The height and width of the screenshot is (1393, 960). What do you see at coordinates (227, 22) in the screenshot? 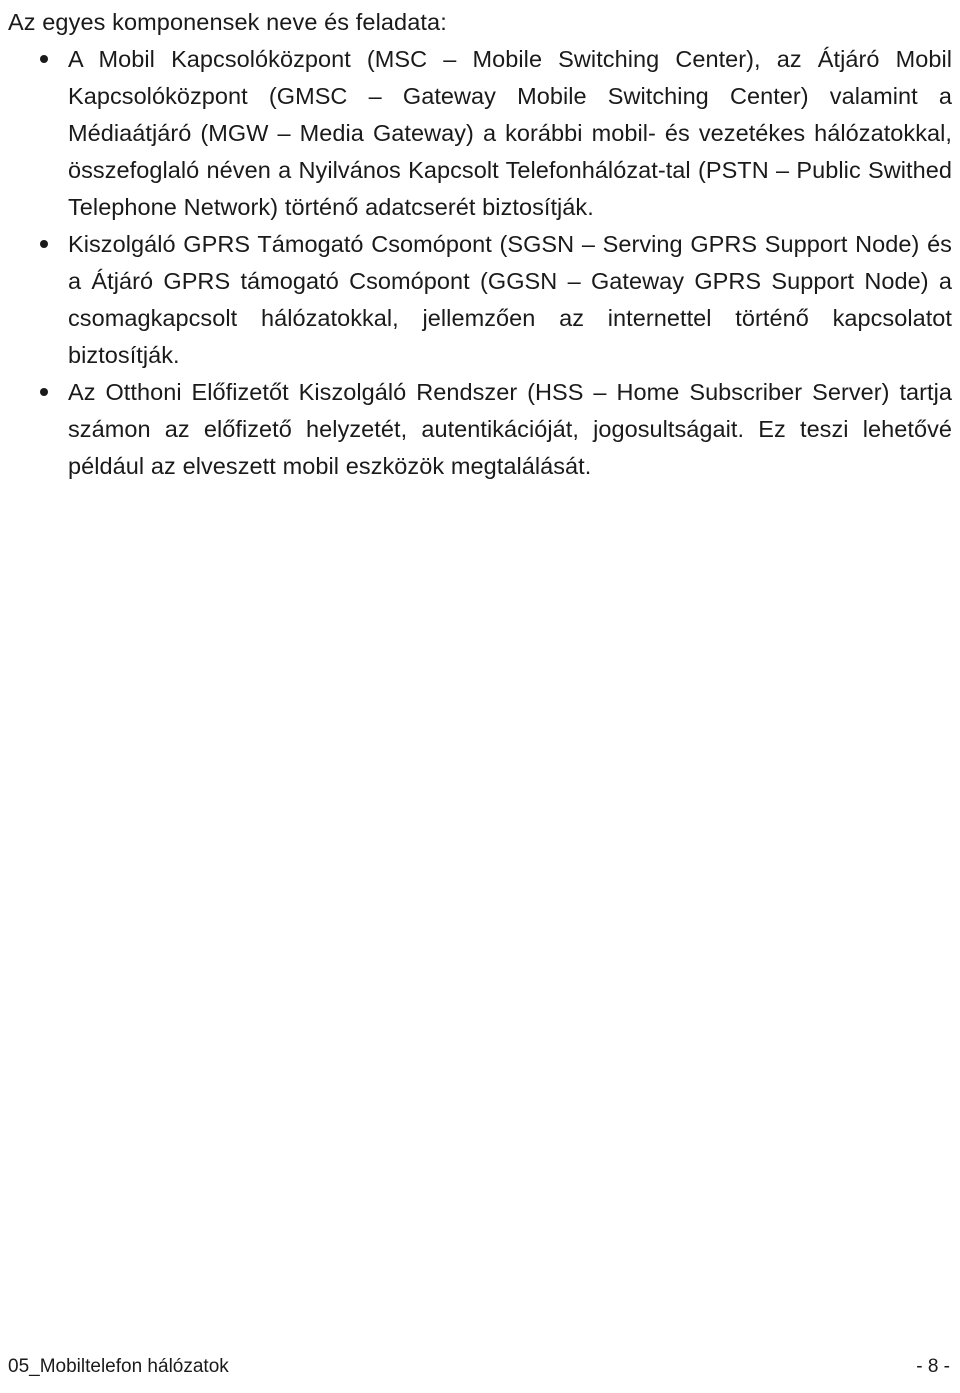
I see `intro-paragraph: Az egyes komponensek neve és feladata:` at bounding box center [227, 22].